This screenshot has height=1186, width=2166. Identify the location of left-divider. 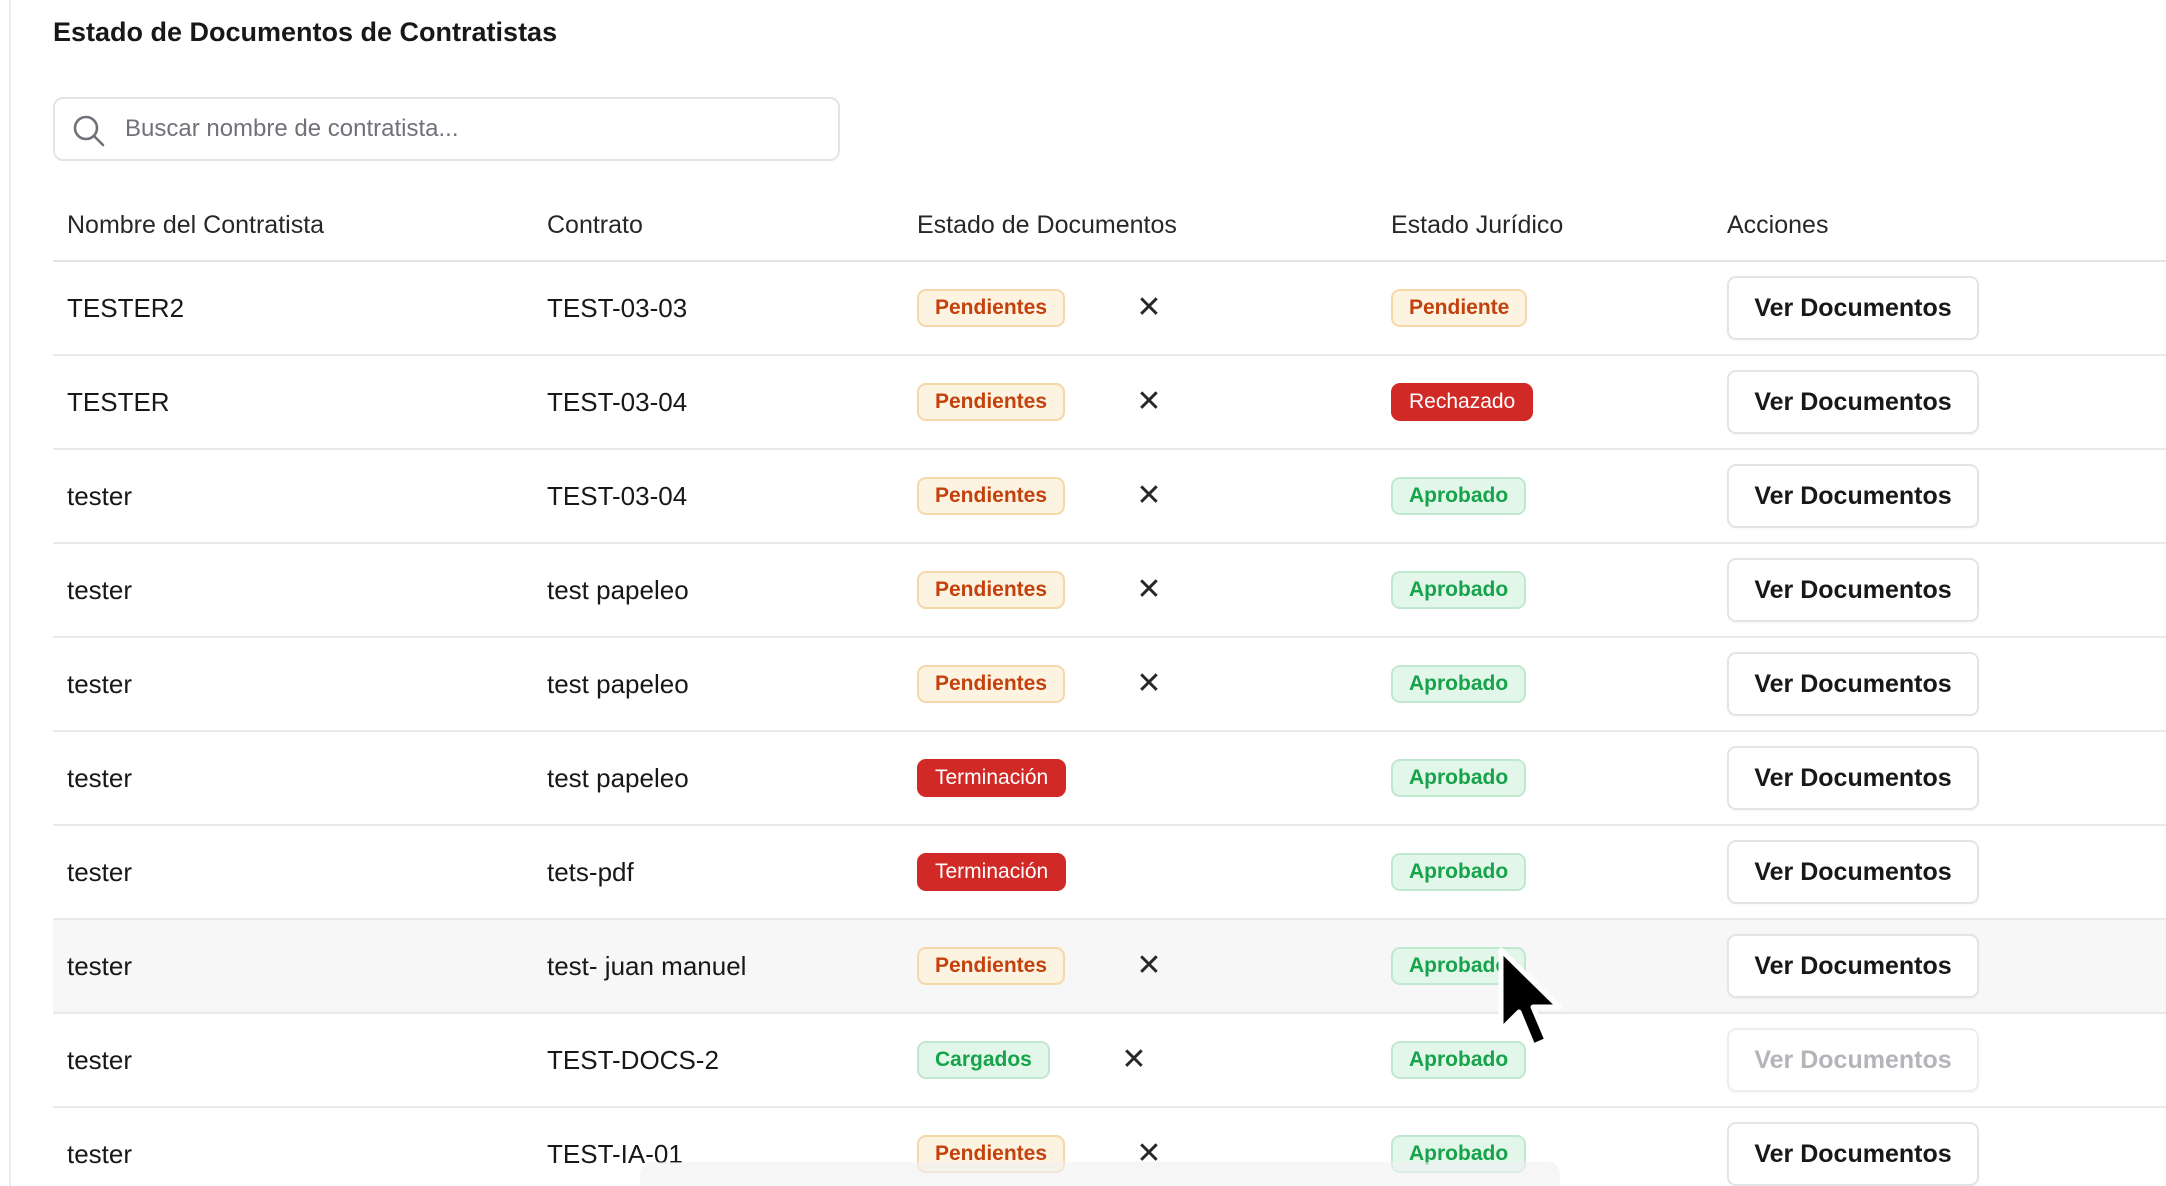
(10, 593).